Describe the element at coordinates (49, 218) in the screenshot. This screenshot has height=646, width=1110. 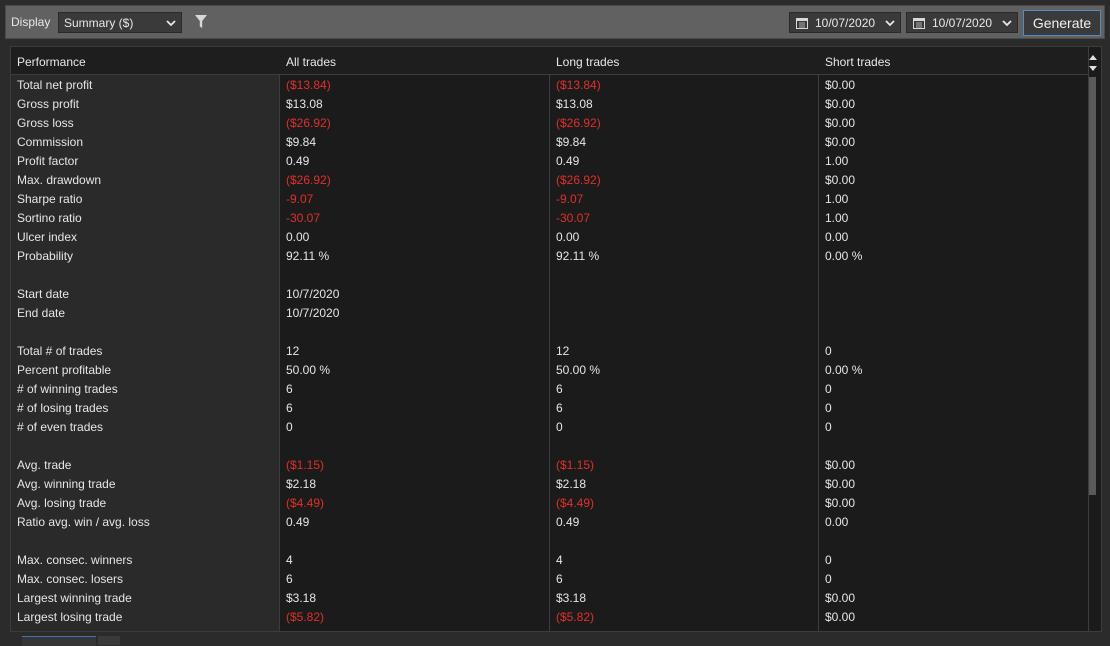
I see `row-label: Sortino ratio` at that location.